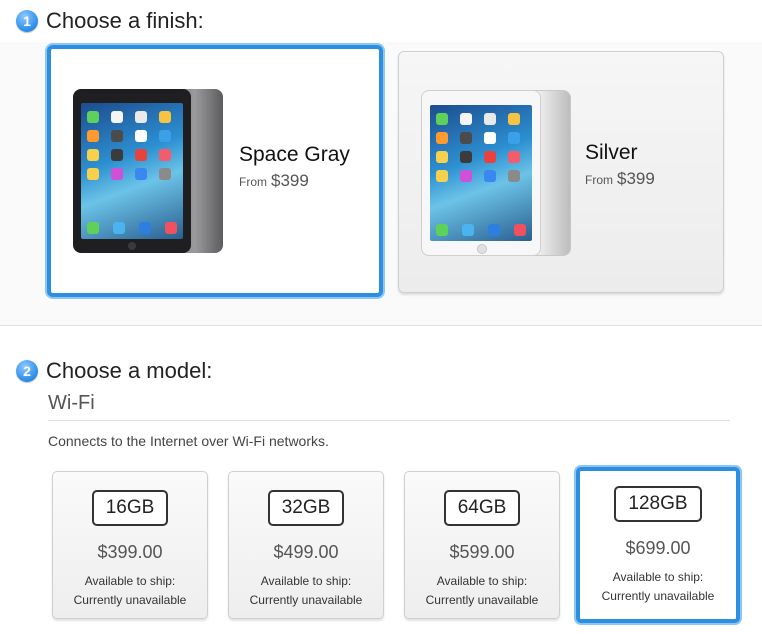 The width and height of the screenshot is (762, 634). What do you see at coordinates (306, 552) in the screenshot?
I see `model-price: $499.00` at bounding box center [306, 552].